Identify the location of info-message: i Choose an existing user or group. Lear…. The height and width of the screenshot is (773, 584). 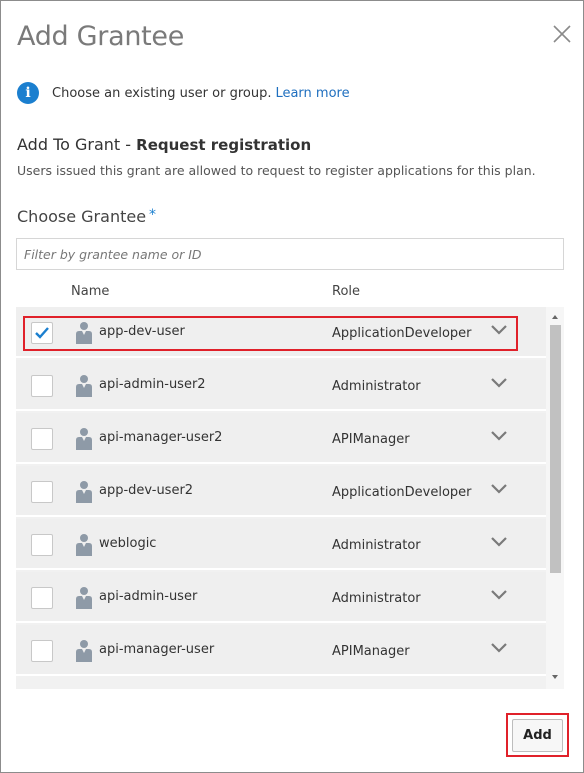
(183, 93).